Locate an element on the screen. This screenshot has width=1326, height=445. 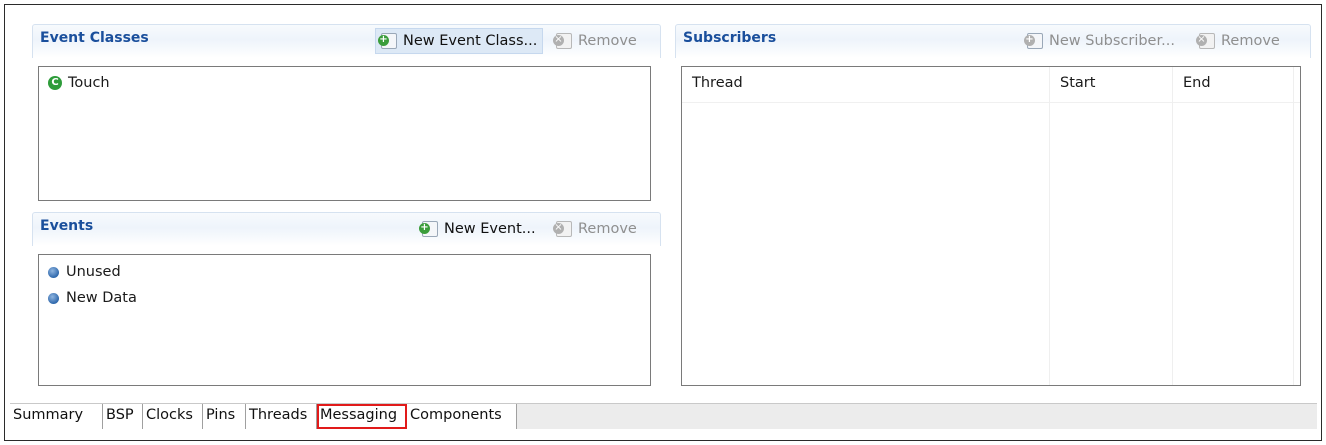
new-class-icon is located at coordinates (387, 41).